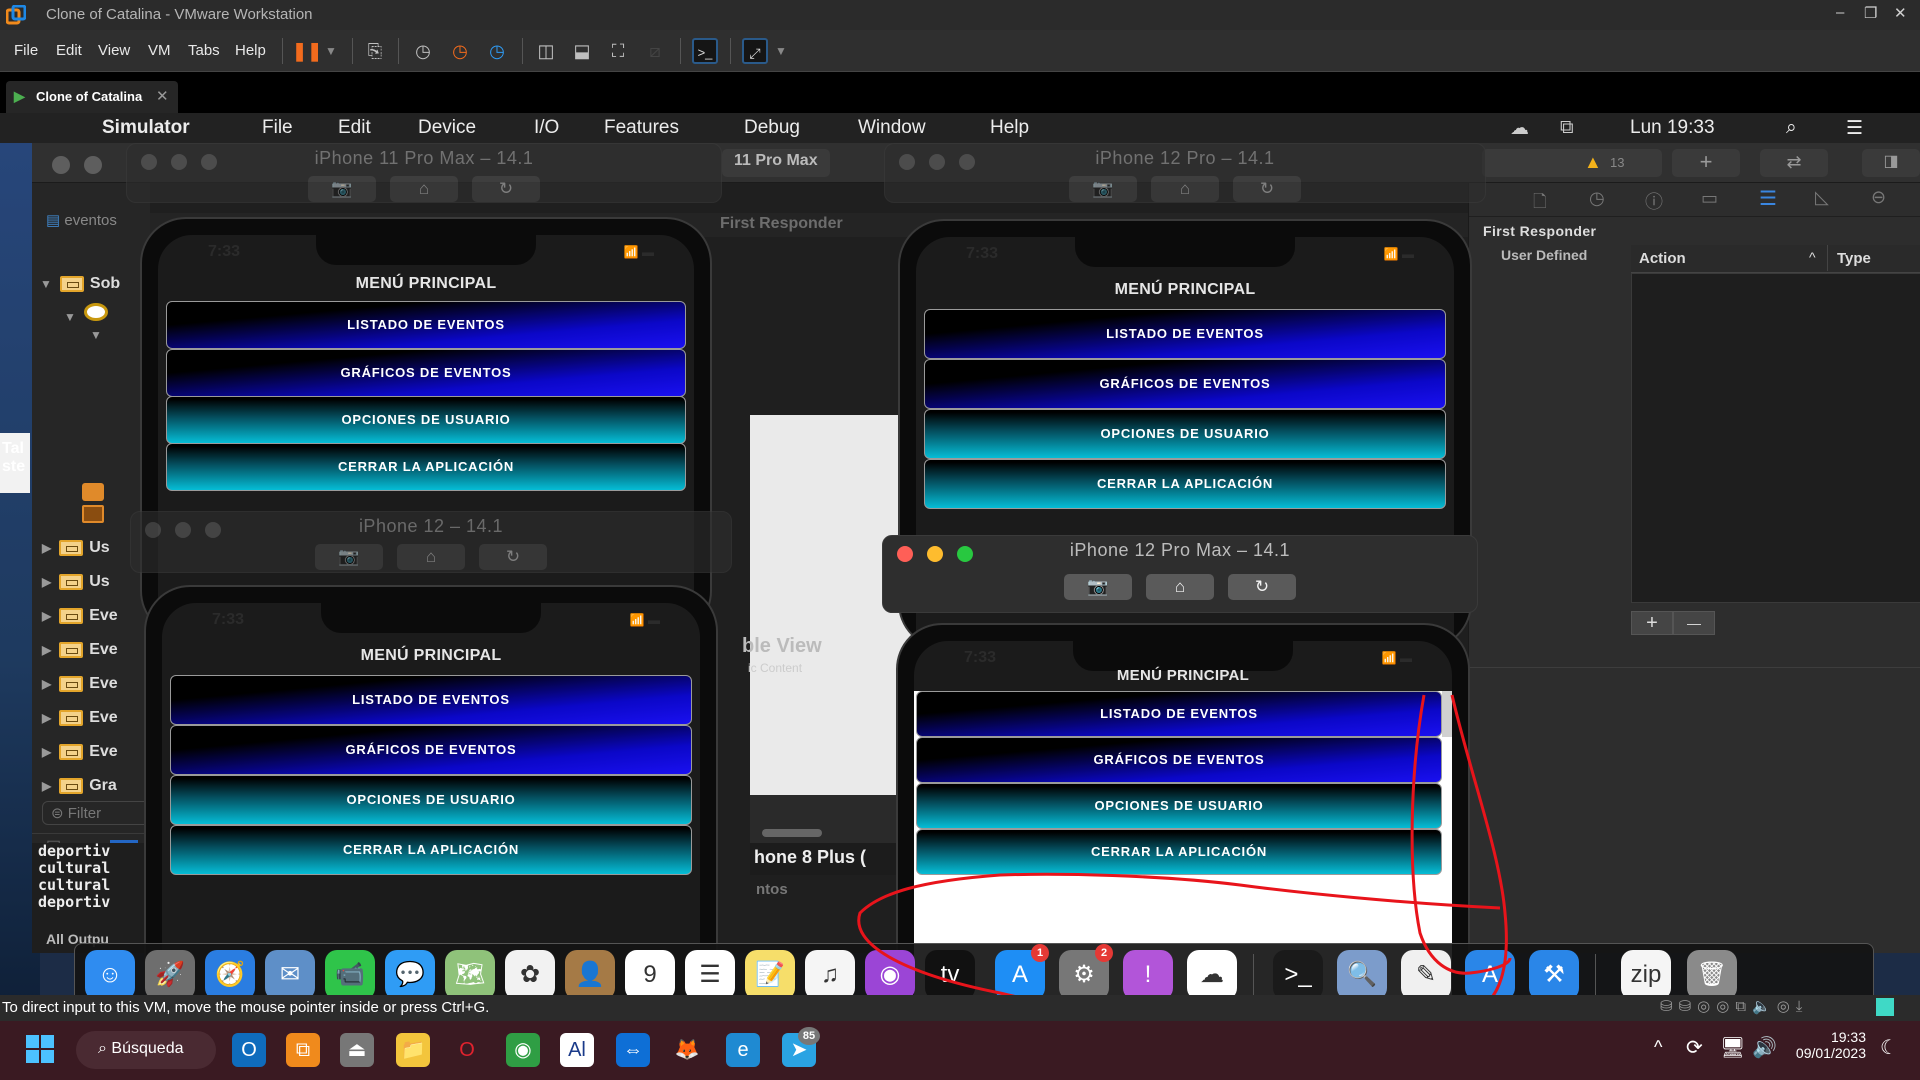  Describe the element at coordinates (950, 975) in the screenshot. I see `apple-tv-icon: tv` at that location.